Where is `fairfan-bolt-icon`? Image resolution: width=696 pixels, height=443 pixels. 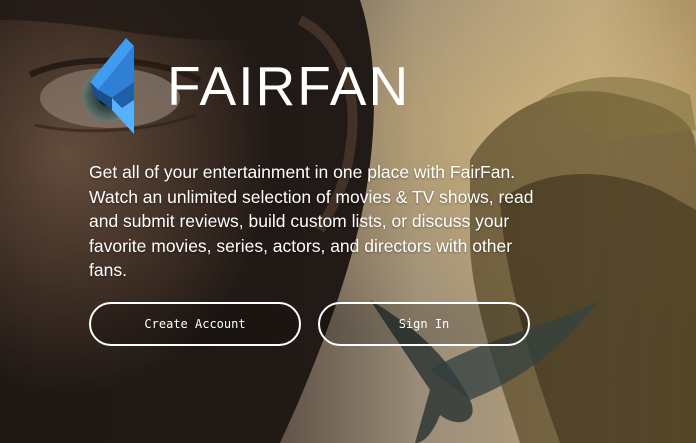 fairfan-bolt-icon is located at coordinates (114, 86).